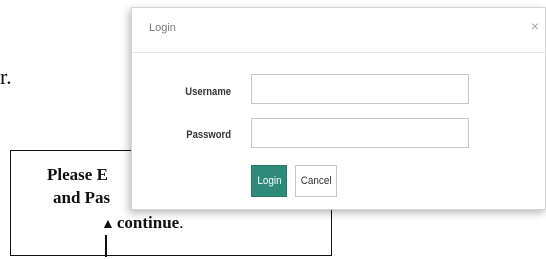  I want to click on callout-period: ., so click(181, 222).